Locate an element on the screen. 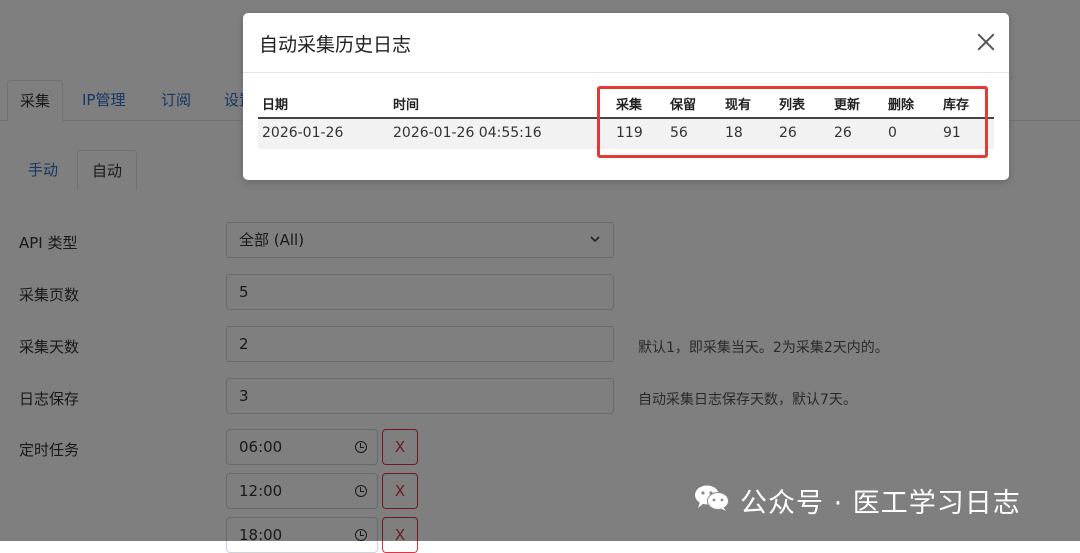 This screenshot has width=1080, height=553. cell-date: 2026-01-26 is located at coordinates (303, 133).